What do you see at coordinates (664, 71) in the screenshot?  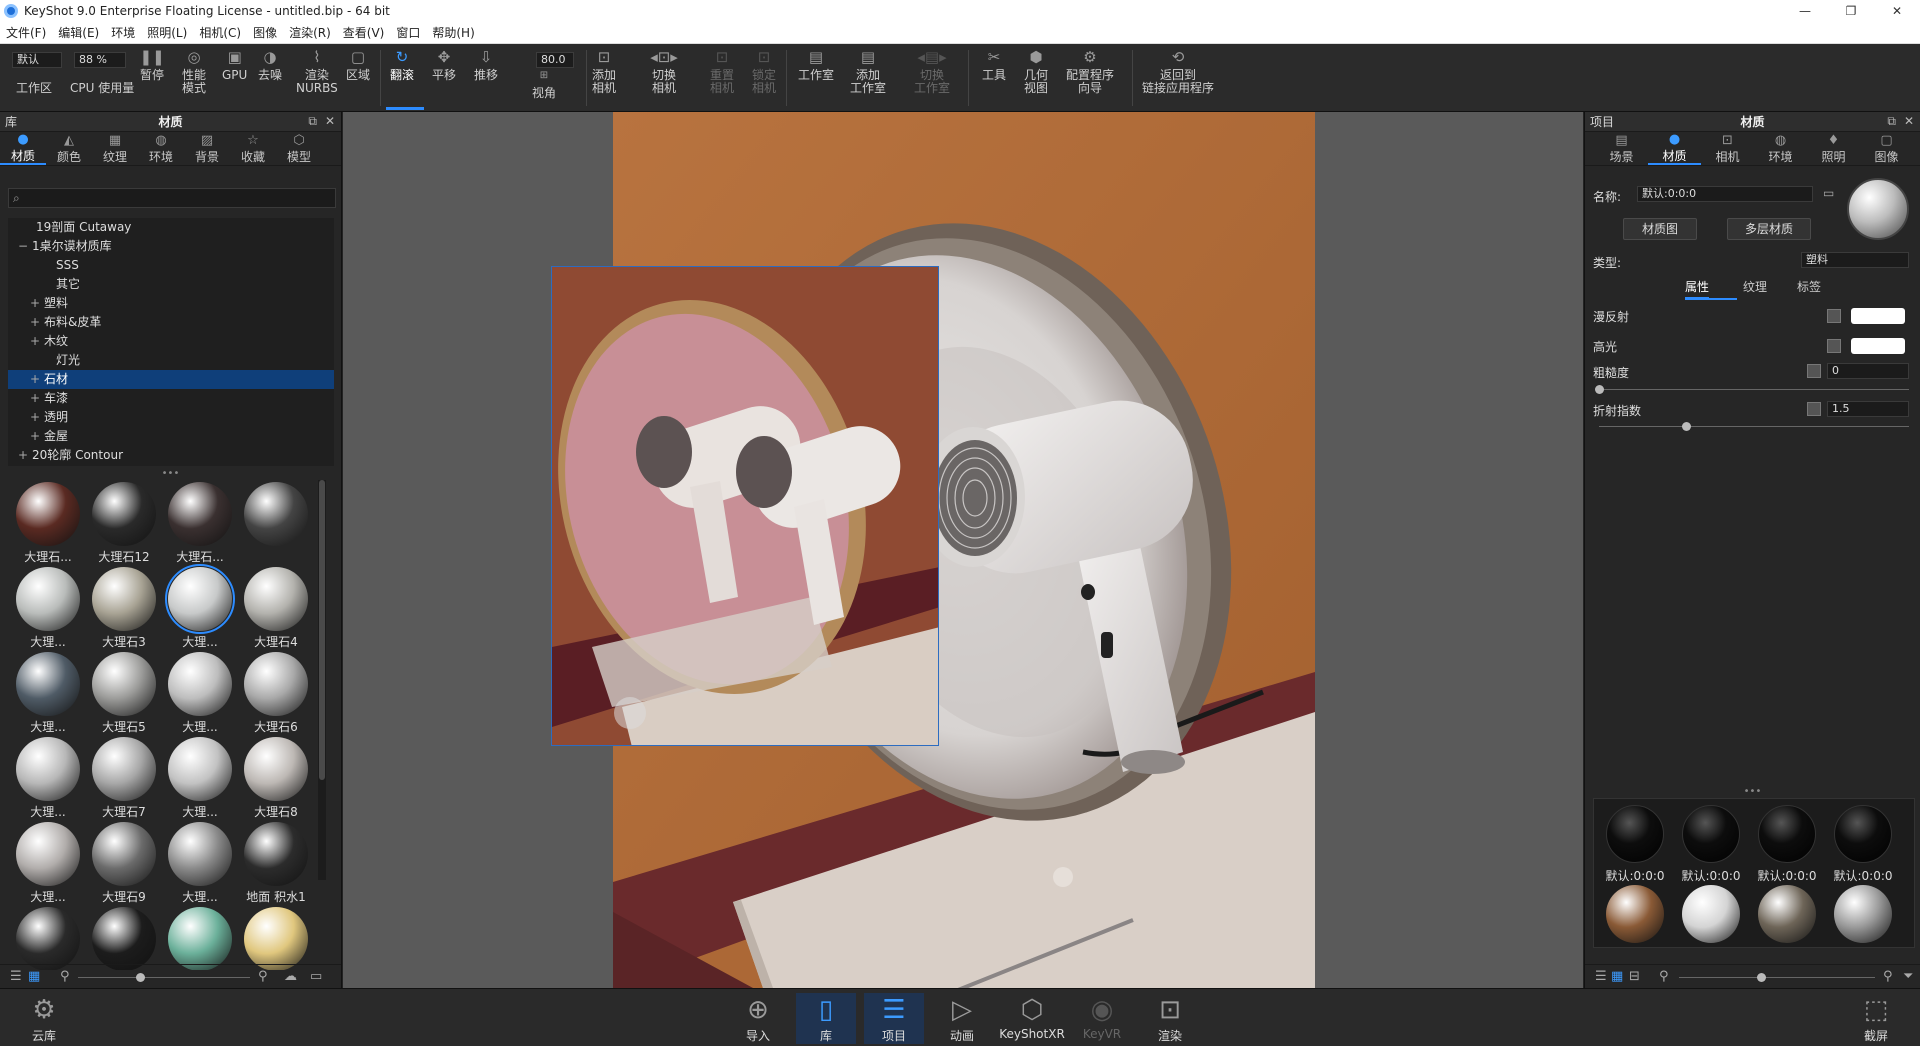 I see `switch-camera-button: ◂⊡▸ 切换 相机` at bounding box center [664, 71].